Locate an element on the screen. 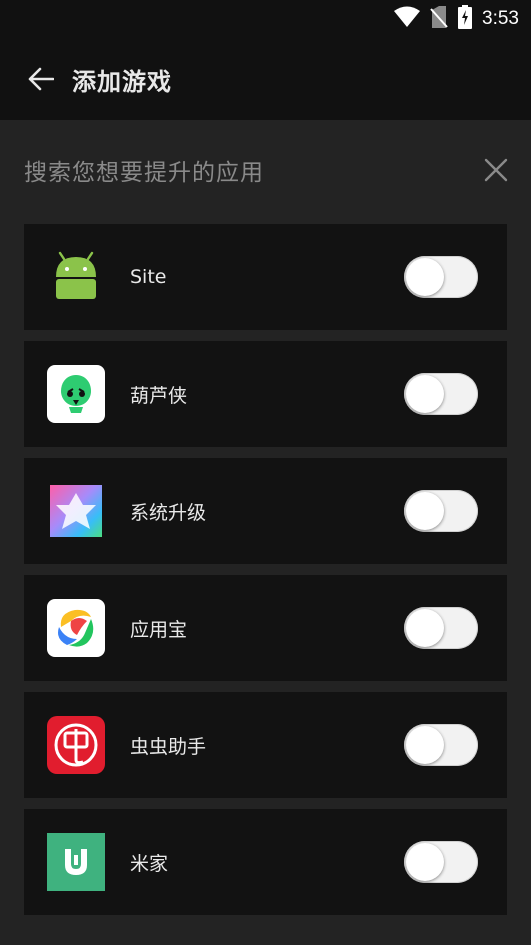 The height and width of the screenshot is (945, 531). system-update-icon is located at coordinates (76, 511).